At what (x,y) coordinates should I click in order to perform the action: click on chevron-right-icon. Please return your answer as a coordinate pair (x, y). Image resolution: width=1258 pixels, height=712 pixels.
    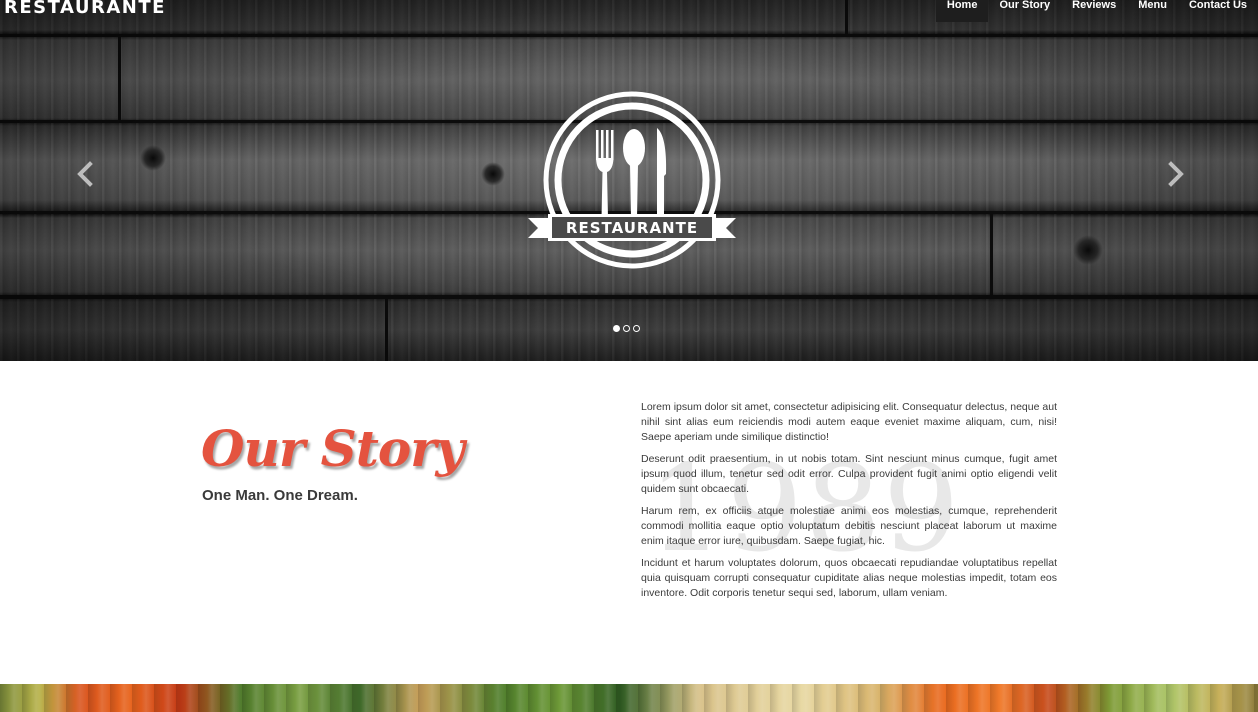
    Looking at the image, I should click on (1176, 174).